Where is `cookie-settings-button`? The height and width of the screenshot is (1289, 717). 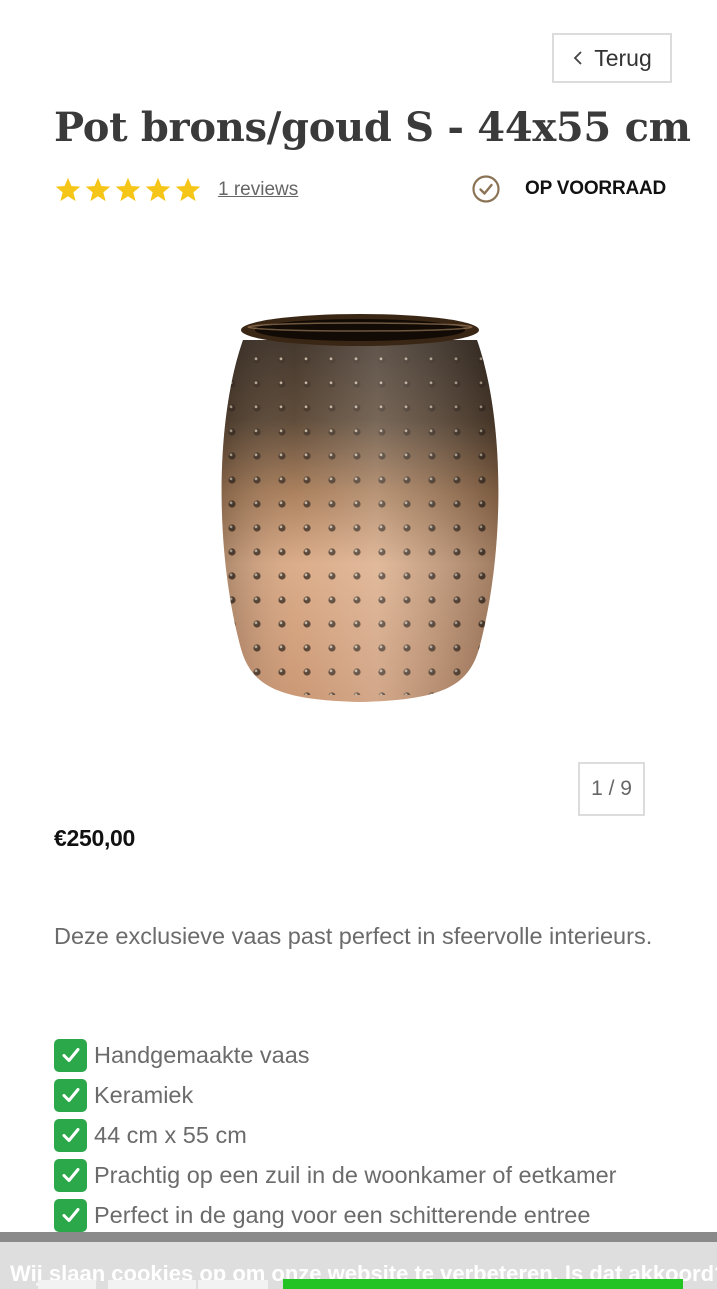 cookie-settings-button is located at coordinates (152, 1284).